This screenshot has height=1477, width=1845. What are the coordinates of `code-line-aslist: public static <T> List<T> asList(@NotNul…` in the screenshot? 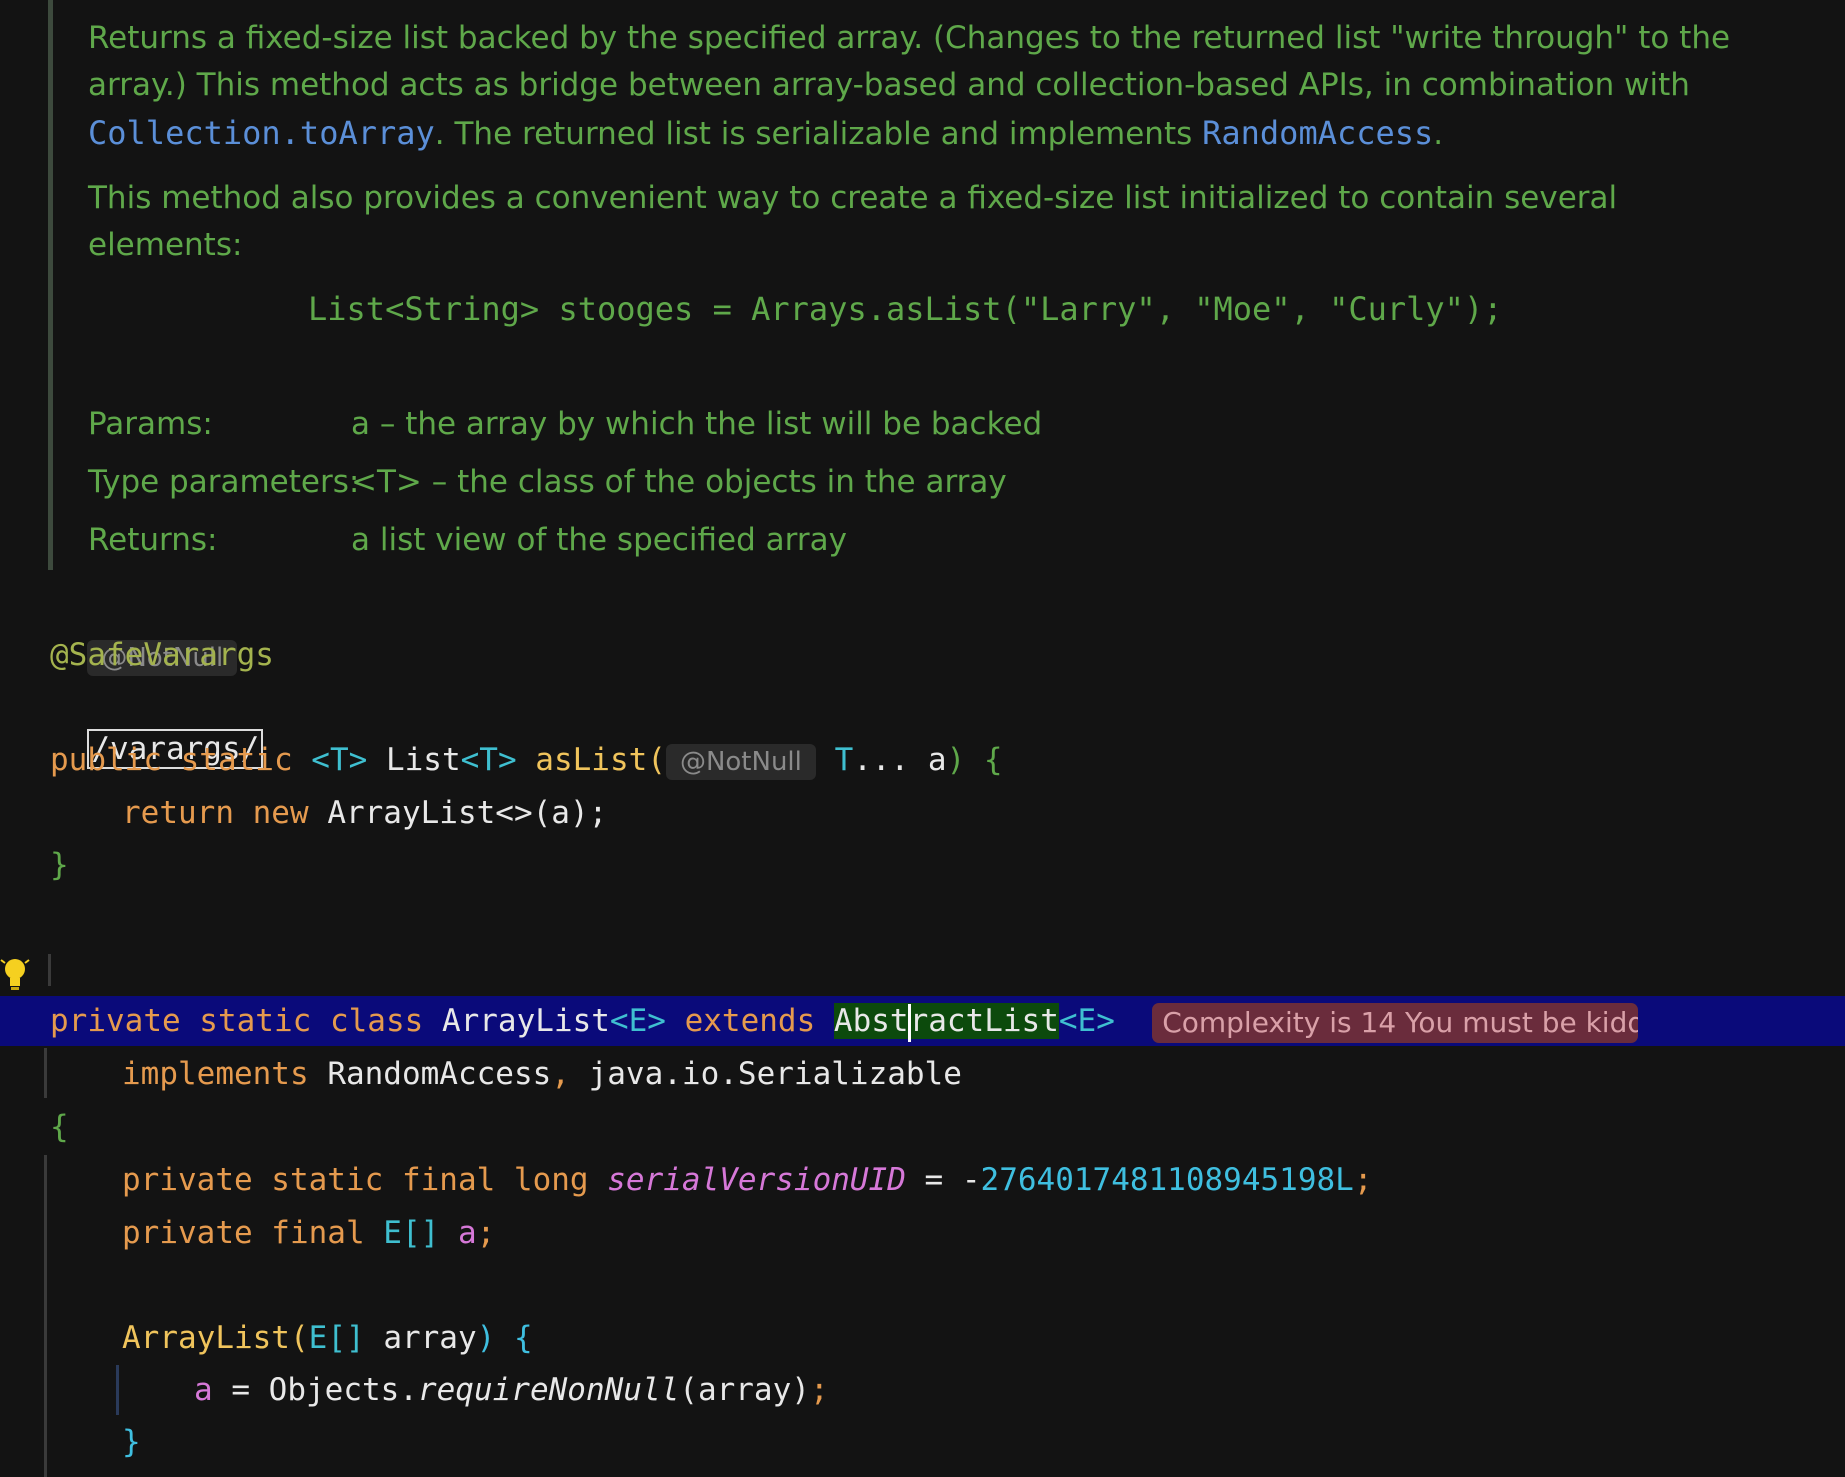 It's located at (526, 760).